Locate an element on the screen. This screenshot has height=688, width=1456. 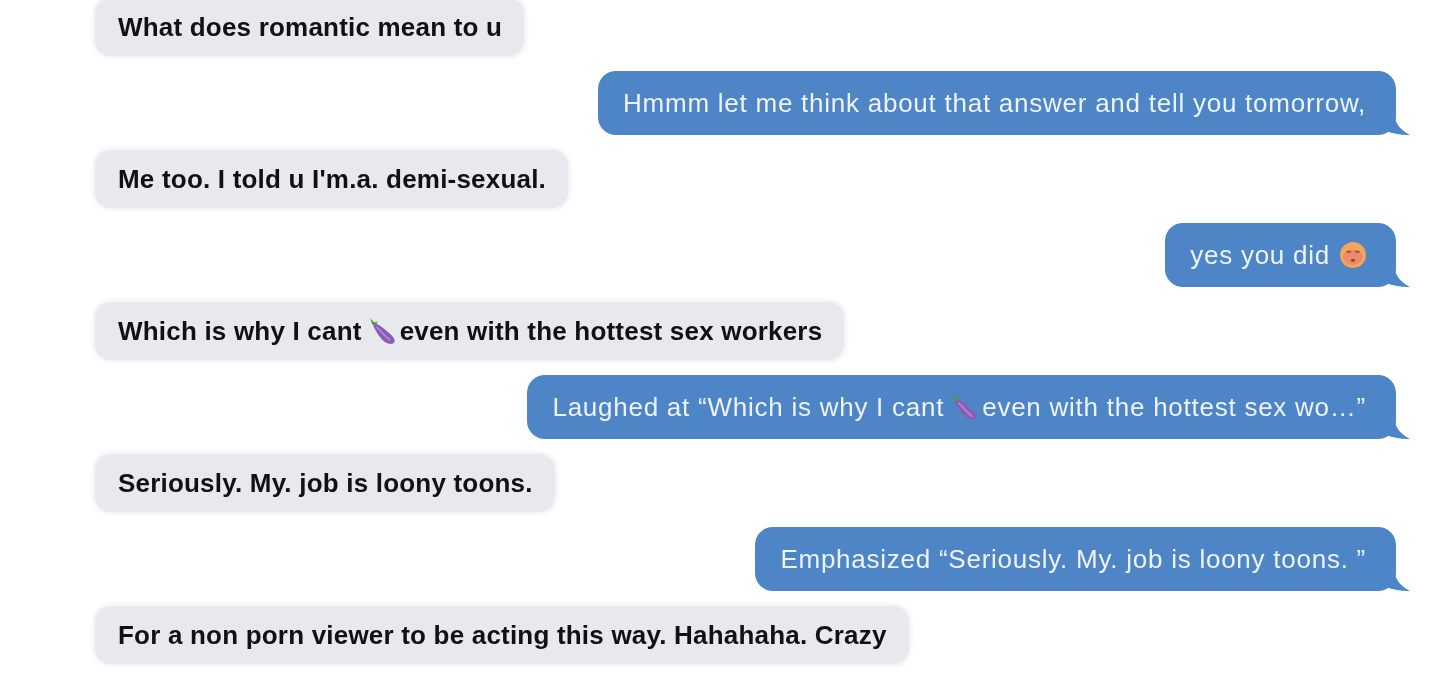
message-text: even with the hottest sex workers is located at coordinates (611, 331).